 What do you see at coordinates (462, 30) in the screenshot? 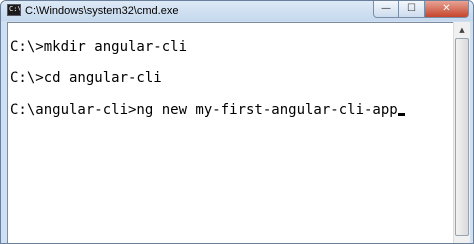
I see `scroll-up-icon: ▲` at bounding box center [462, 30].